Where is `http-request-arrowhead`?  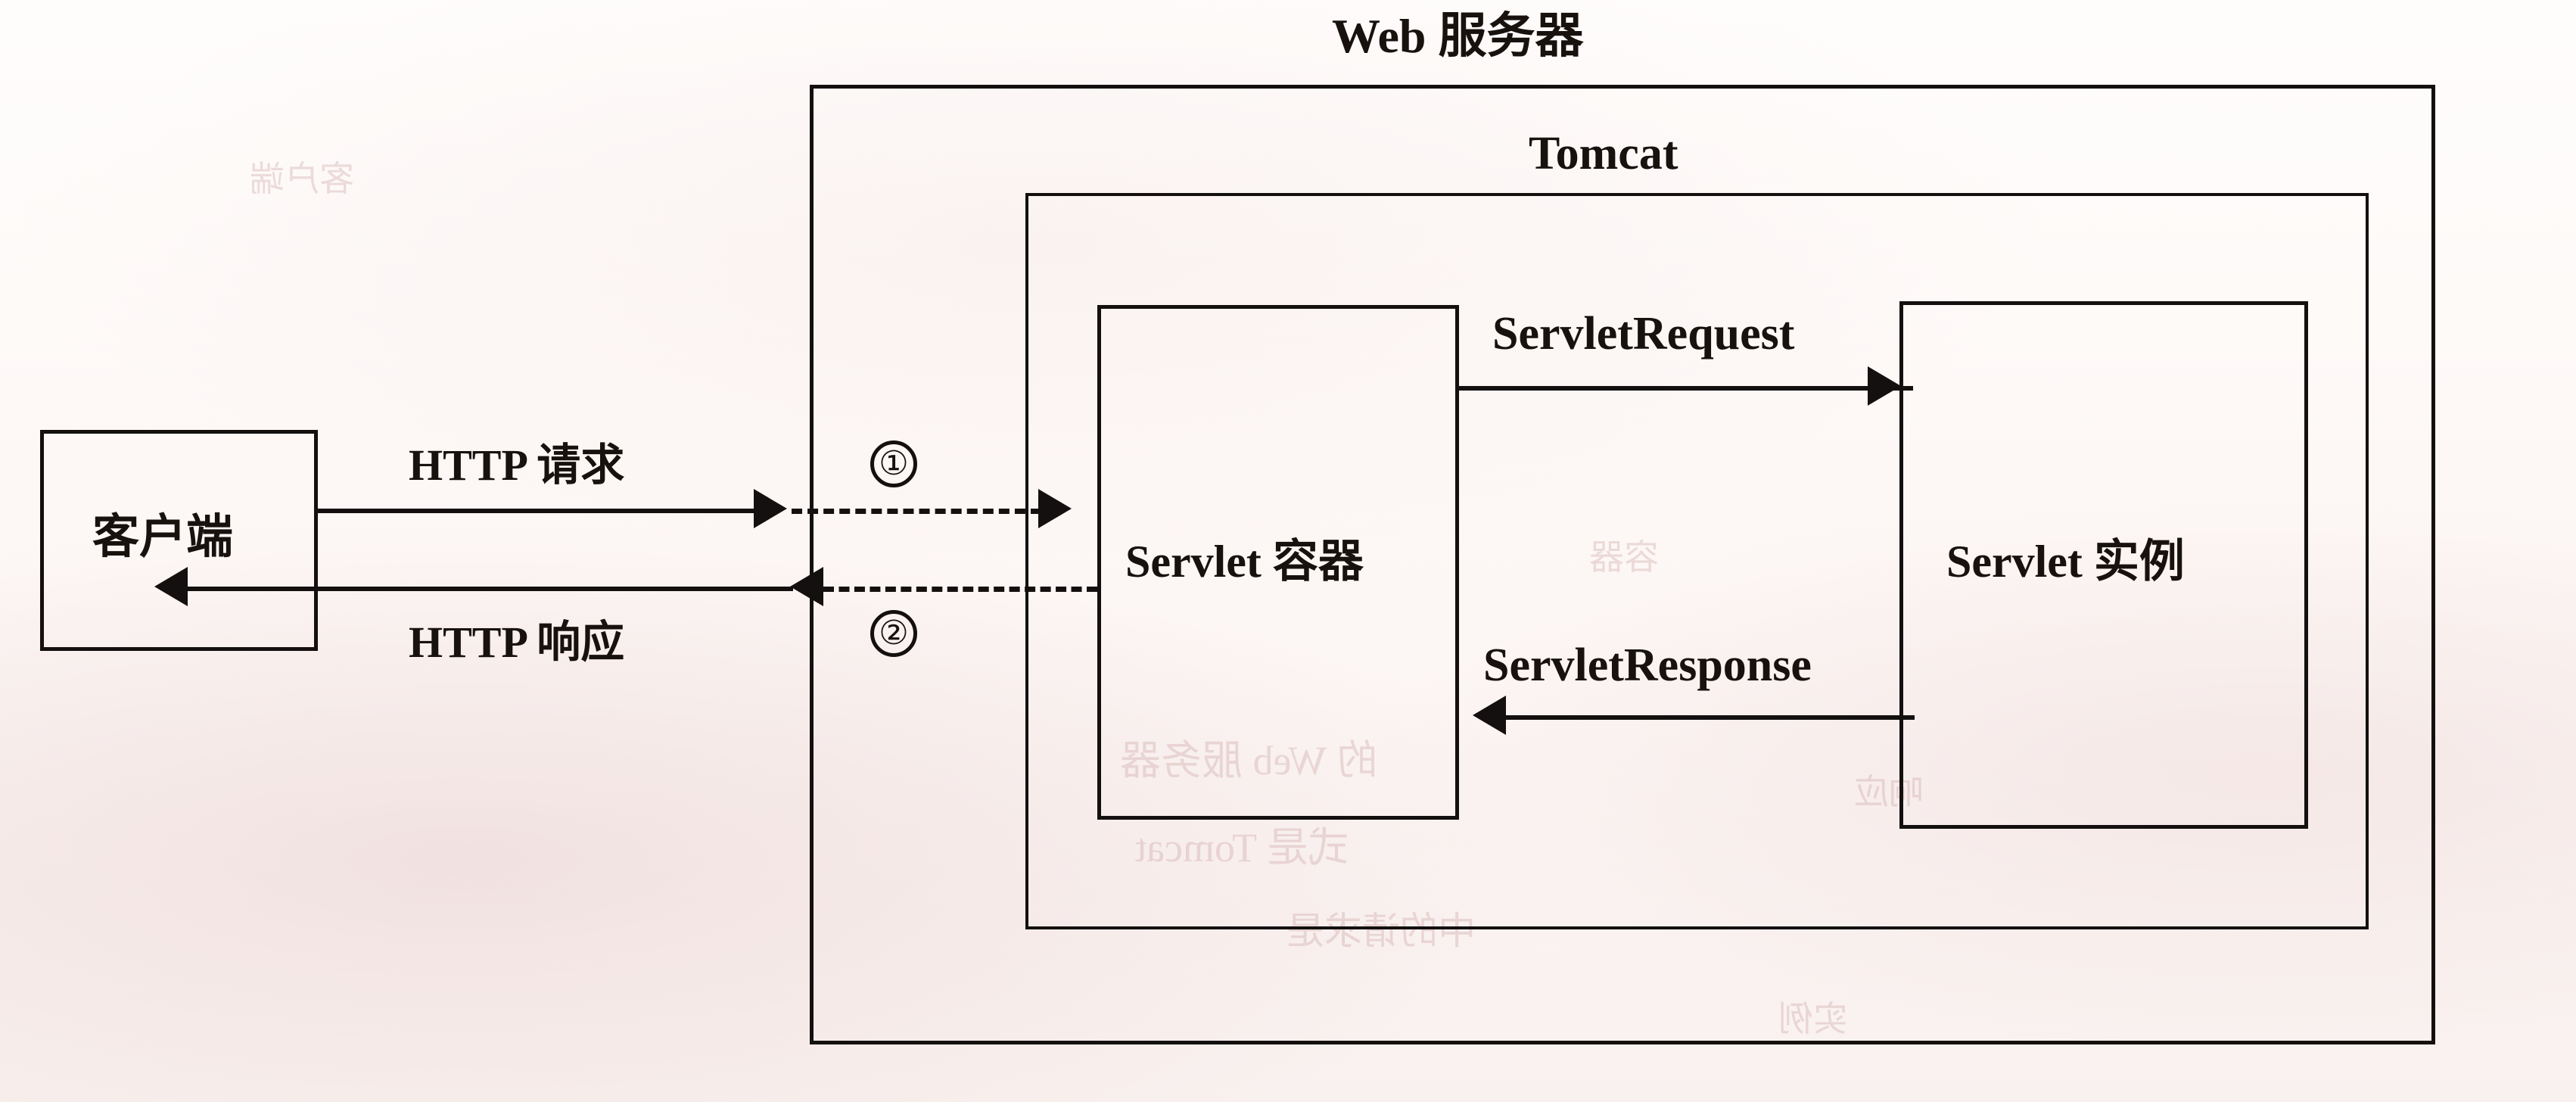 http-request-arrowhead is located at coordinates (770, 508).